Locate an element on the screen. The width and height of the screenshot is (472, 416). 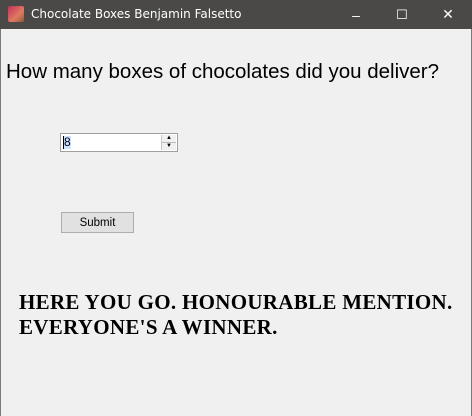
spin-down-icon: ▼ is located at coordinates (169, 146).